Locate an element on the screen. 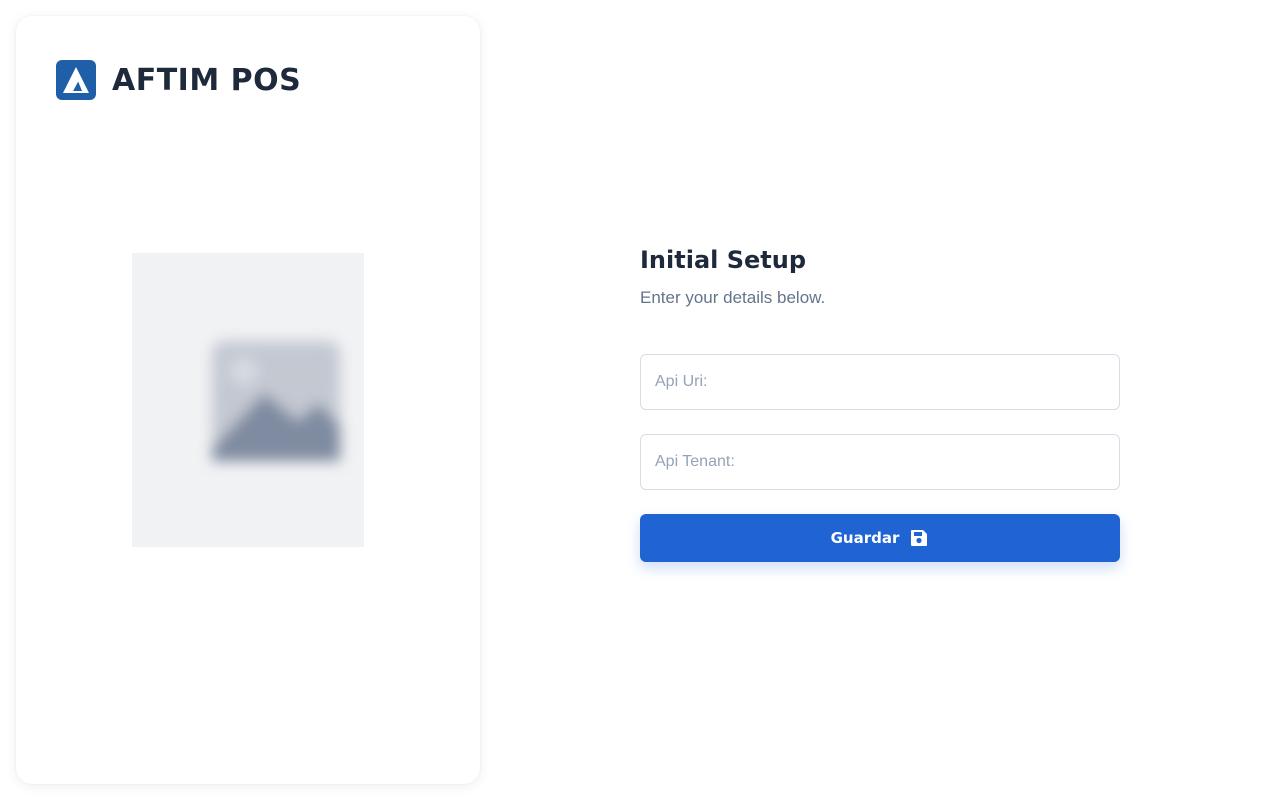  save-button: Guardar is located at coordinates (880, 538).